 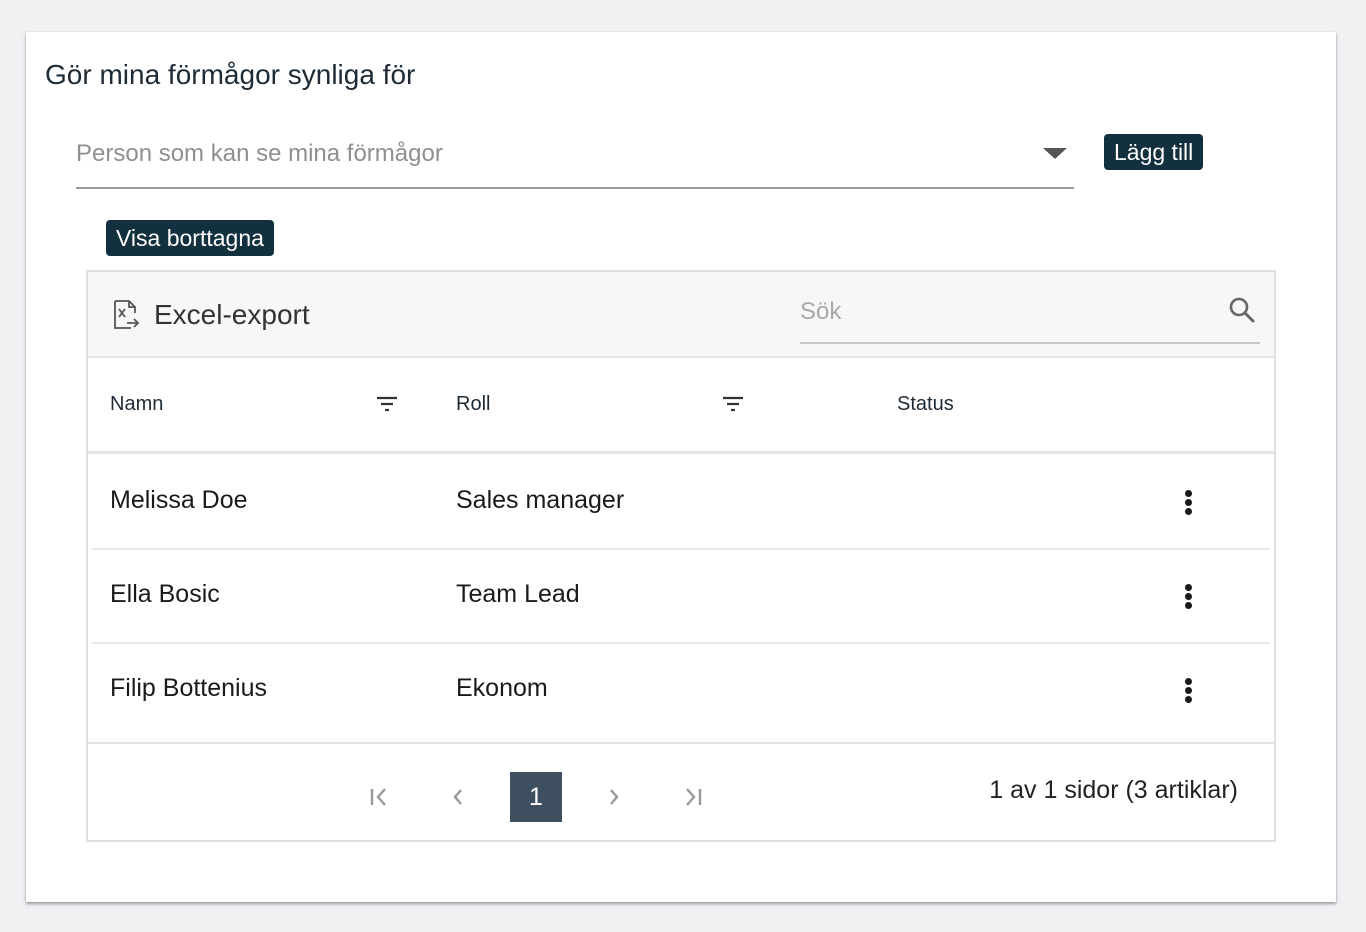 I want to click on column-header-name: Namn, so click(x=136, y=404).